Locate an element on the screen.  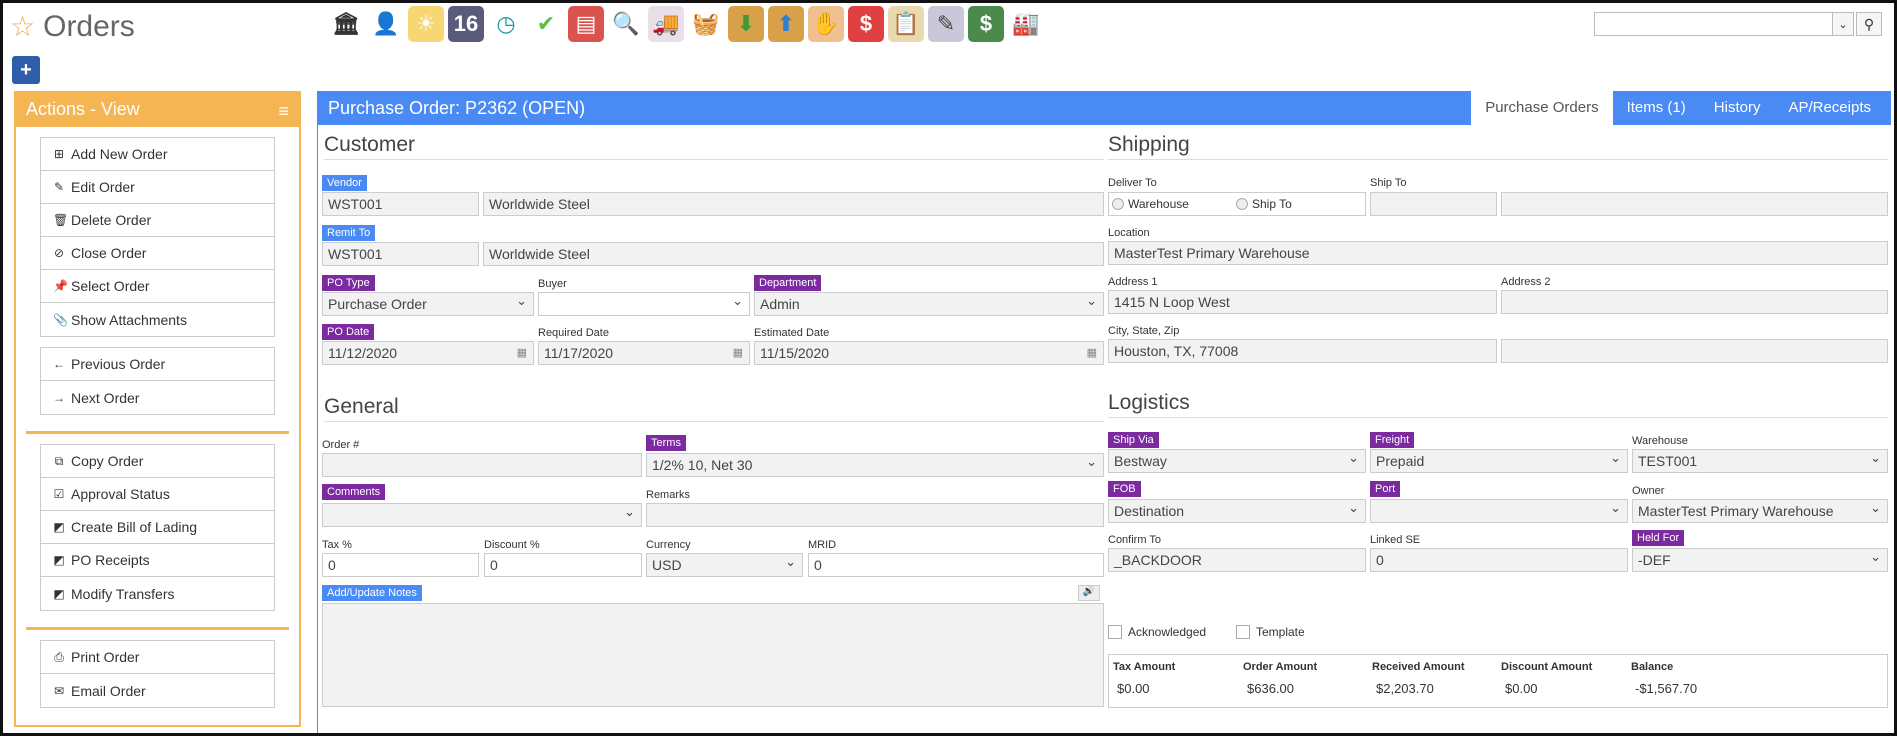
ledger-icon: ▤ is located at coordinates (586, 24).